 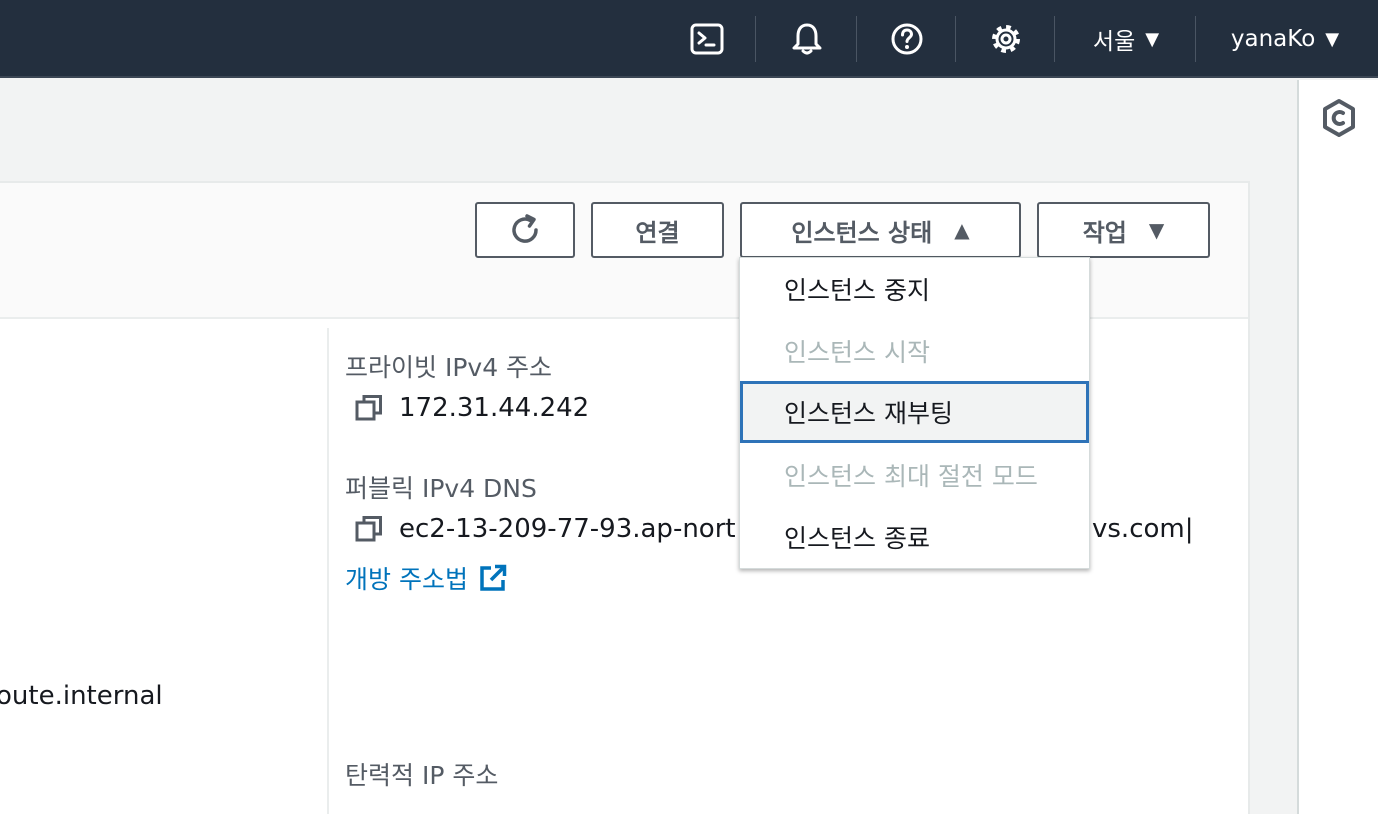 What do you see at coordinates (567, 529) in the screenshot?
I see `public-dns-text-start: ec2-13-209-77-93.ap-nort` at bounding box center [567, 529].